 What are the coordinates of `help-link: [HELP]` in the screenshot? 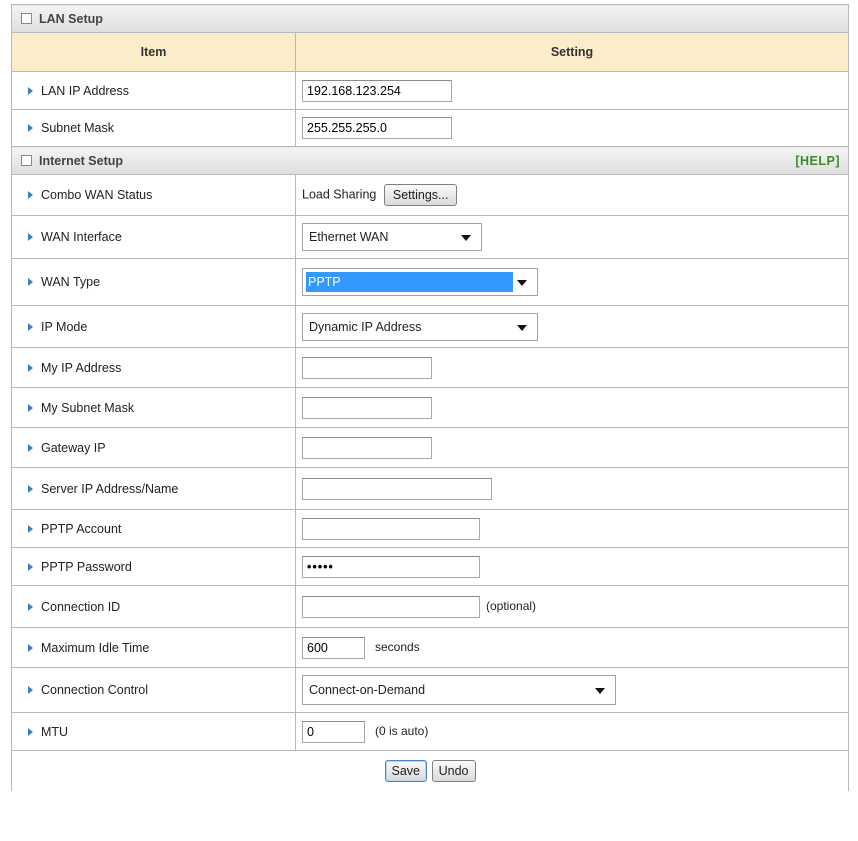 It's located at (817, 161).